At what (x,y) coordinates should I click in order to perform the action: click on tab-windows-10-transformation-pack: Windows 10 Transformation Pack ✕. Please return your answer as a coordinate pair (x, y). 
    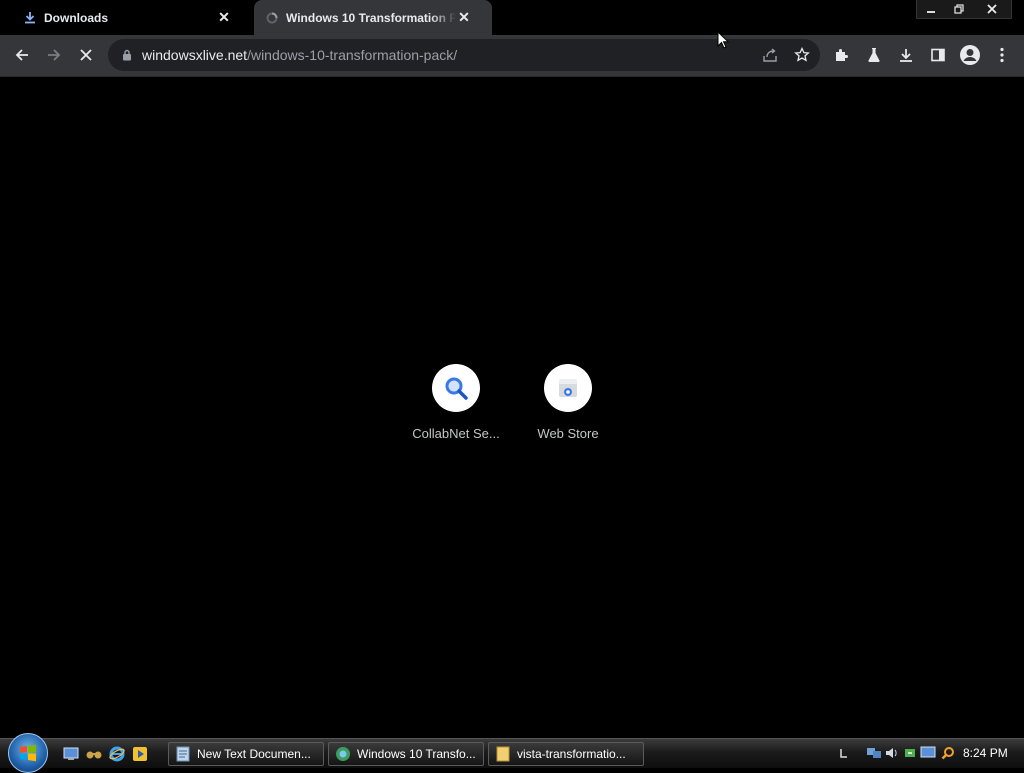
    Looking at the image, I should click on (373, 17).